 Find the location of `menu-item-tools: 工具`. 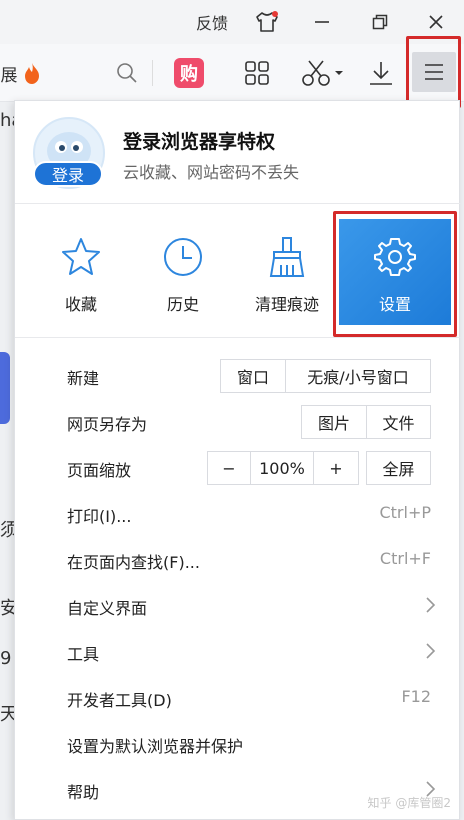

menu-item-tools: 工具 is located at coordinates (238, 652).